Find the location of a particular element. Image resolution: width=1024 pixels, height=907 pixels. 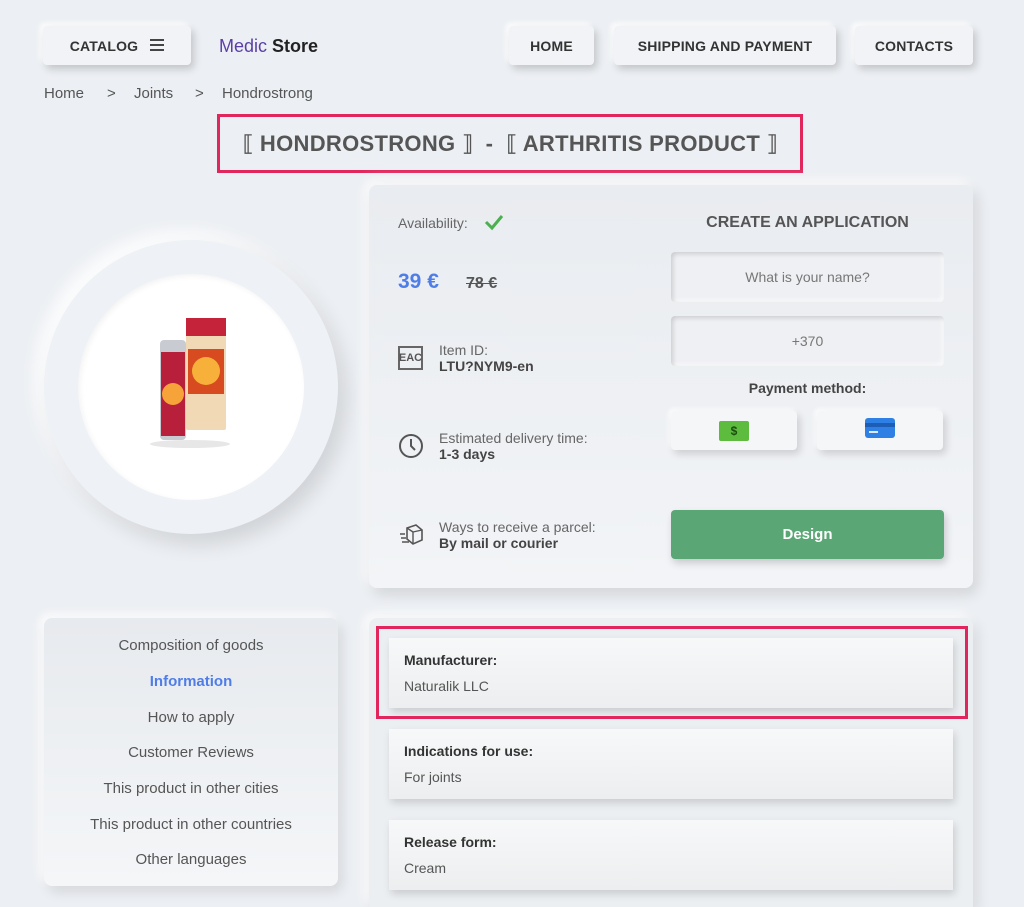

page-title: ⟦ HONDROSTRONG ⟧ - ⟦ ARTHRITIS PRODUCT ⟧ is located at coordinates (510, 143).